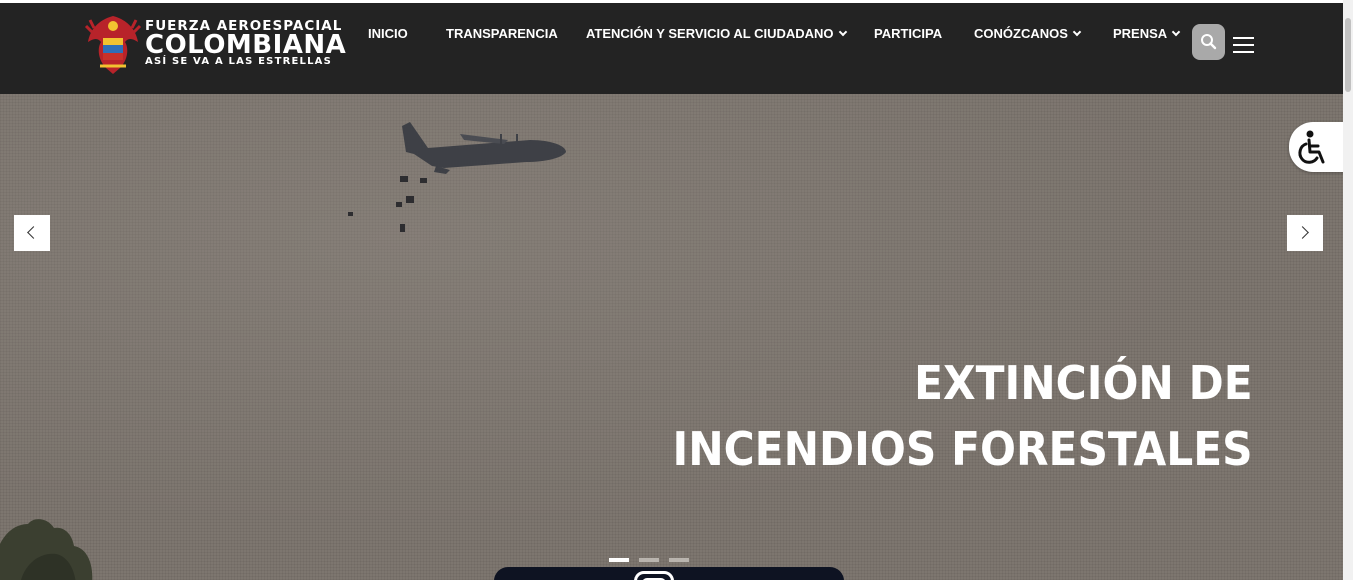  What do you see at coordinates (46, 549) in the screenshot?
I see `tree-foliage-image` at bounding box center [46, 549].